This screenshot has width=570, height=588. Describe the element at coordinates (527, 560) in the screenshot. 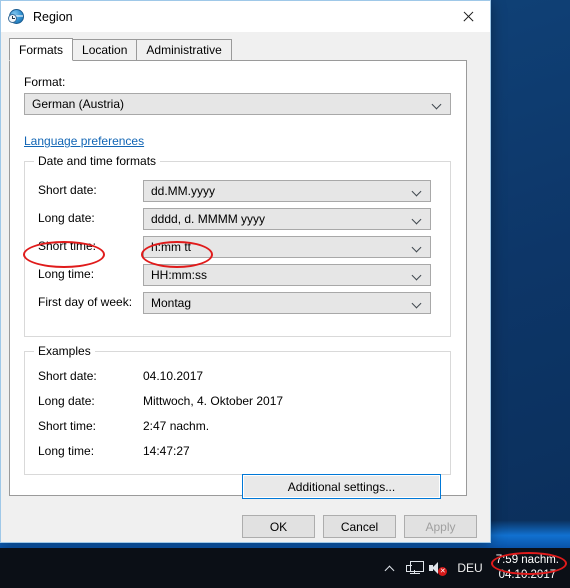

I see `clock-time: 7:59 nachm.` at that location.